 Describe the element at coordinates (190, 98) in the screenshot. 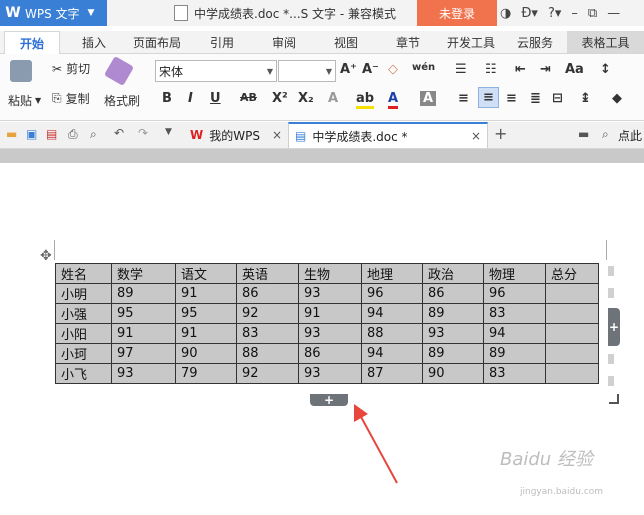

I see `italic-icon: I` at that location.